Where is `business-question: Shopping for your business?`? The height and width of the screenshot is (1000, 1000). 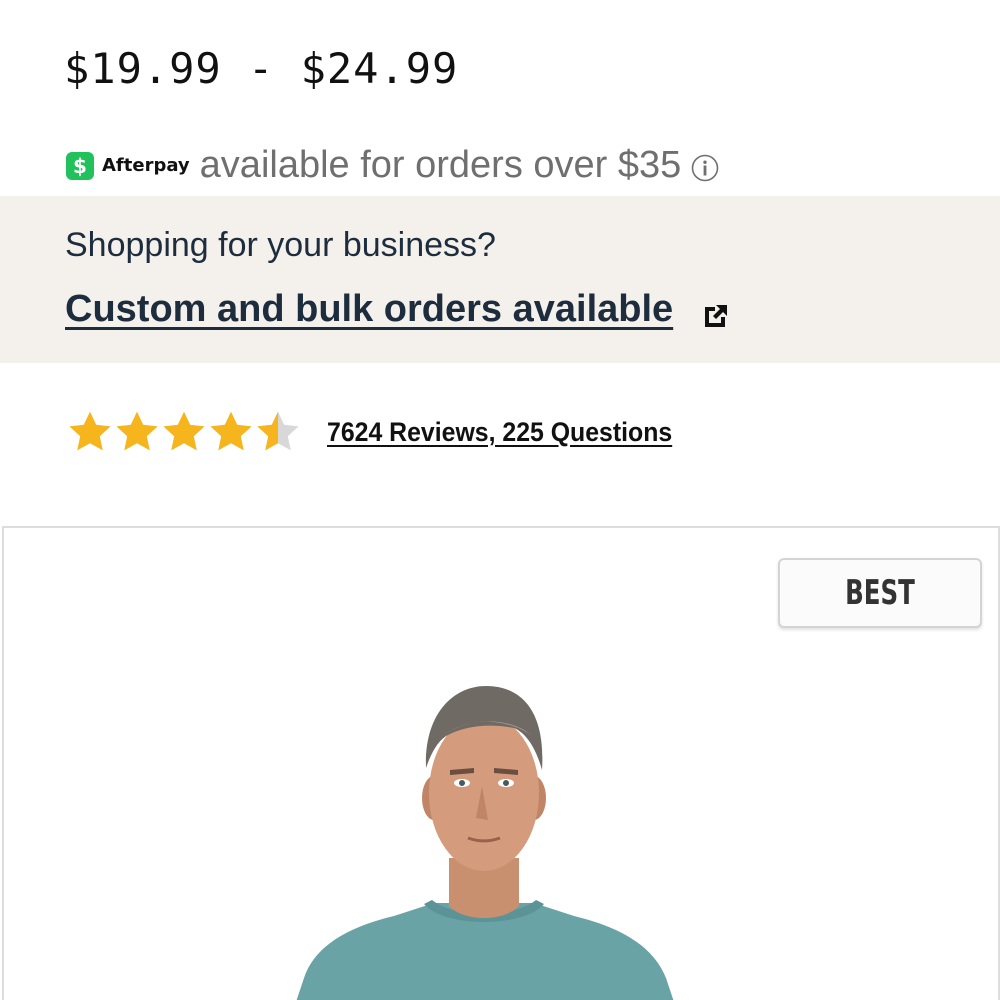
business-question: Shopping for your business? is located at coordinates (280, 245).